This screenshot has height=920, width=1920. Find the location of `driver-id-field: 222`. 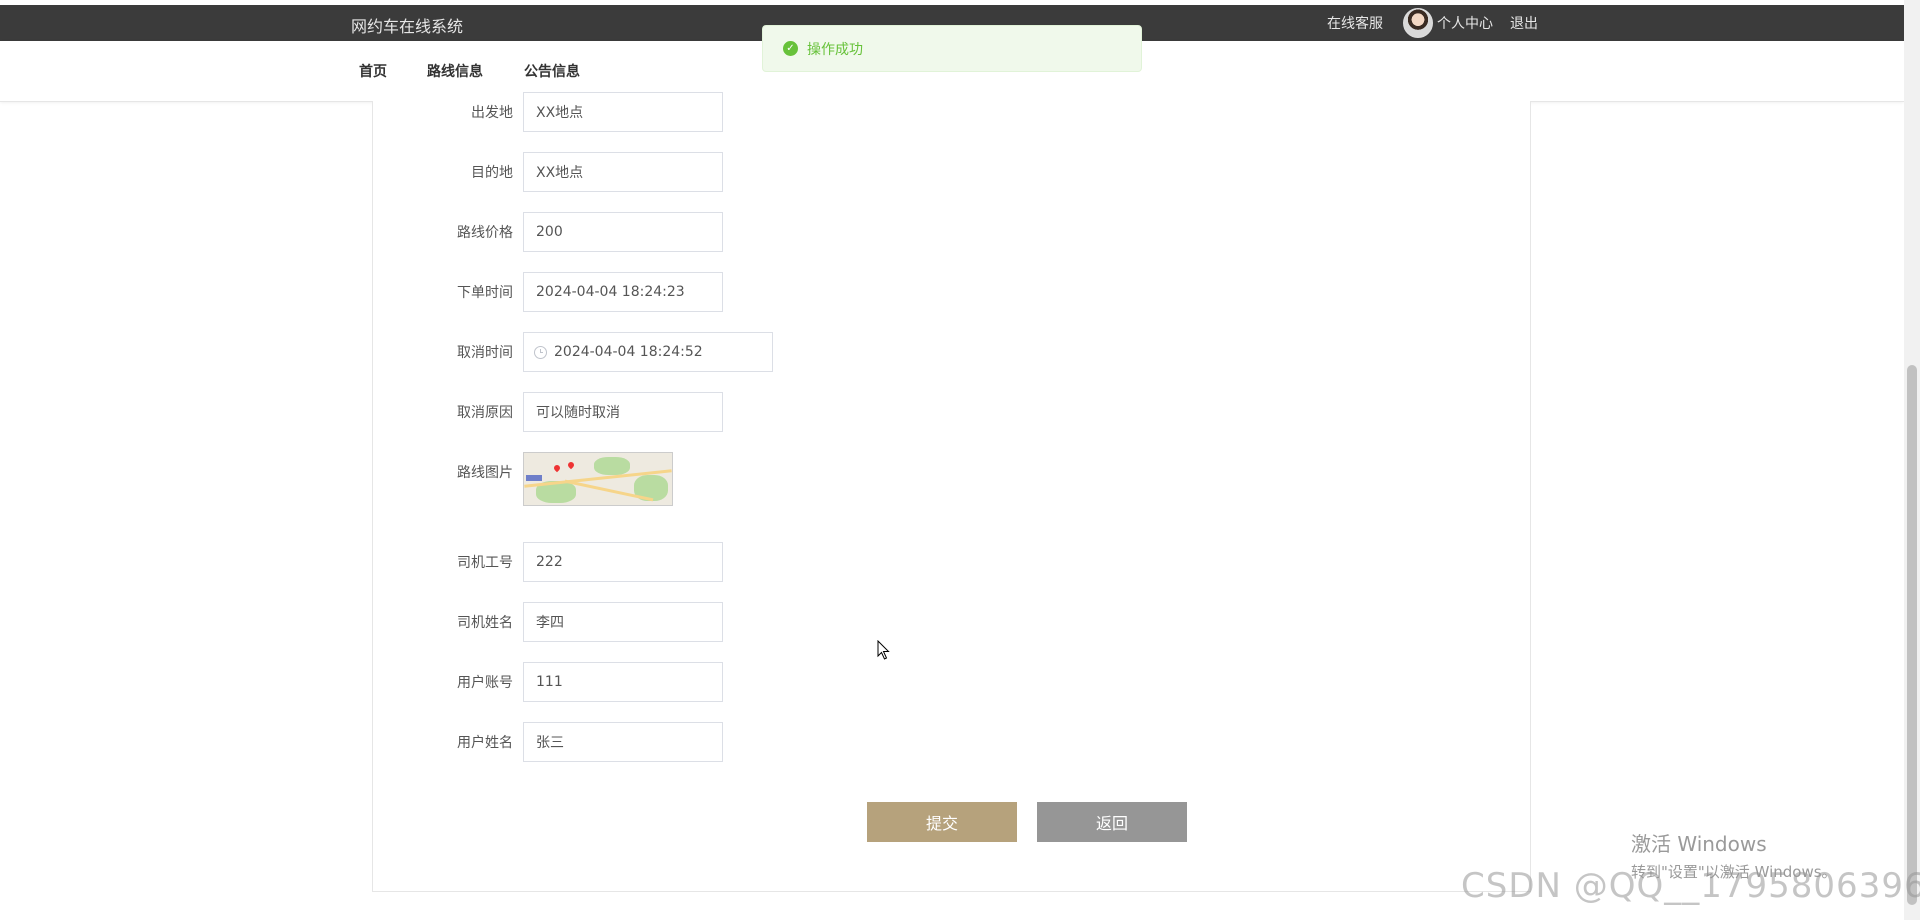

driver-id-field: 222 is located at coordinates (623, 562).